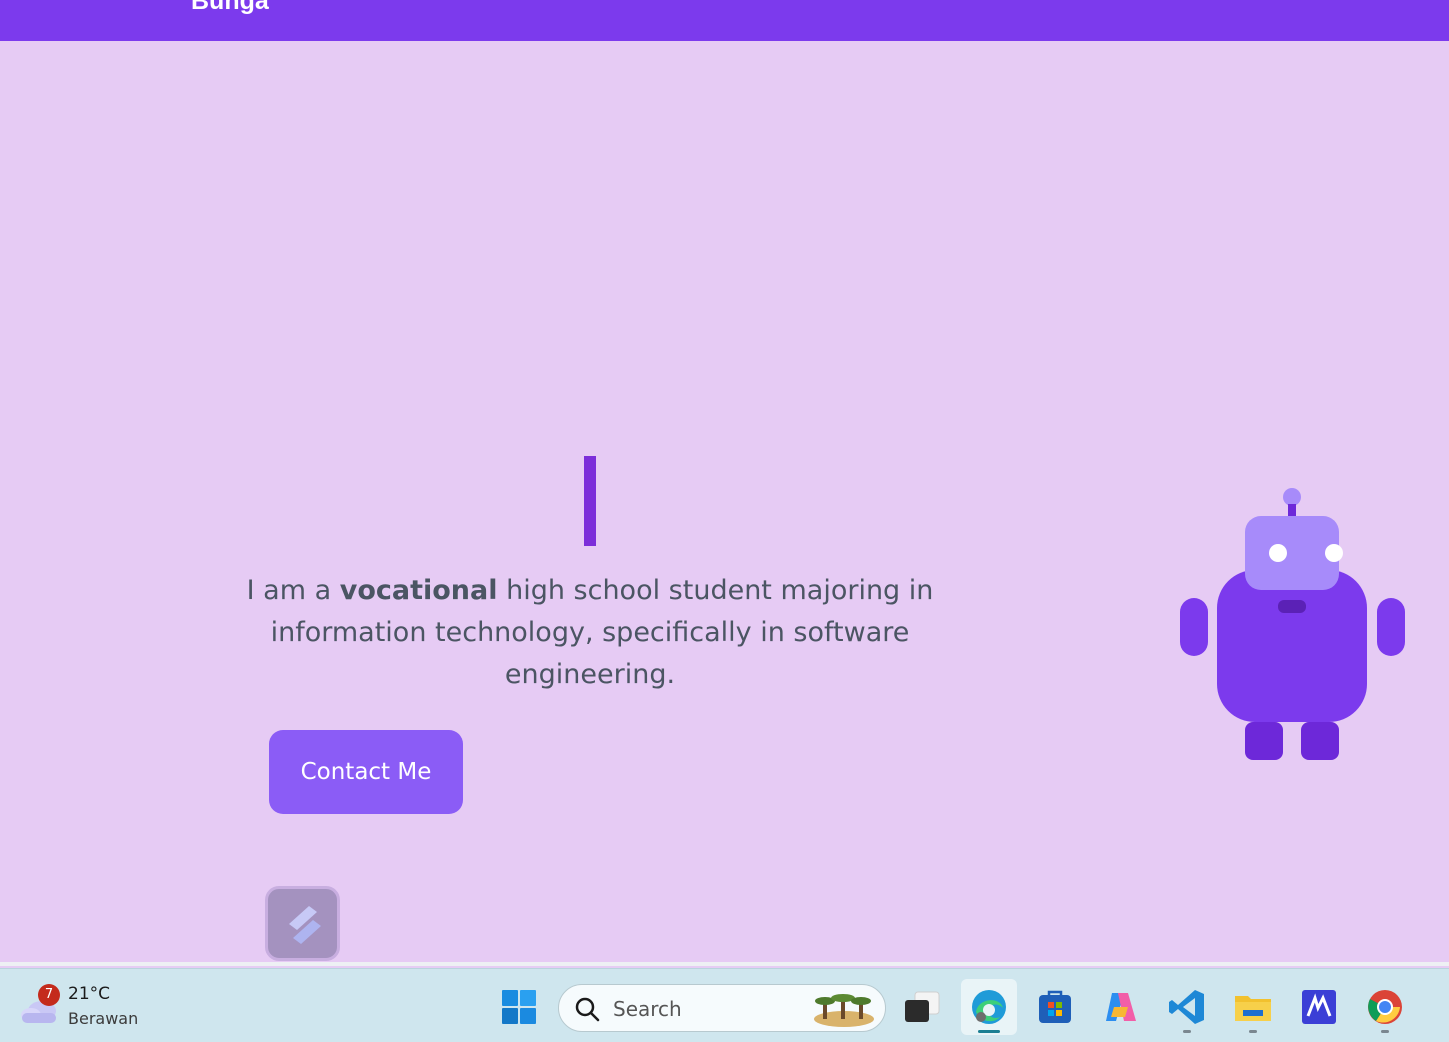 The width and height of the screenshot is (1449, 1042). Describe the element at coordinates (1334, 553) in the screenshot. I see `robot-right-eye` at that location.